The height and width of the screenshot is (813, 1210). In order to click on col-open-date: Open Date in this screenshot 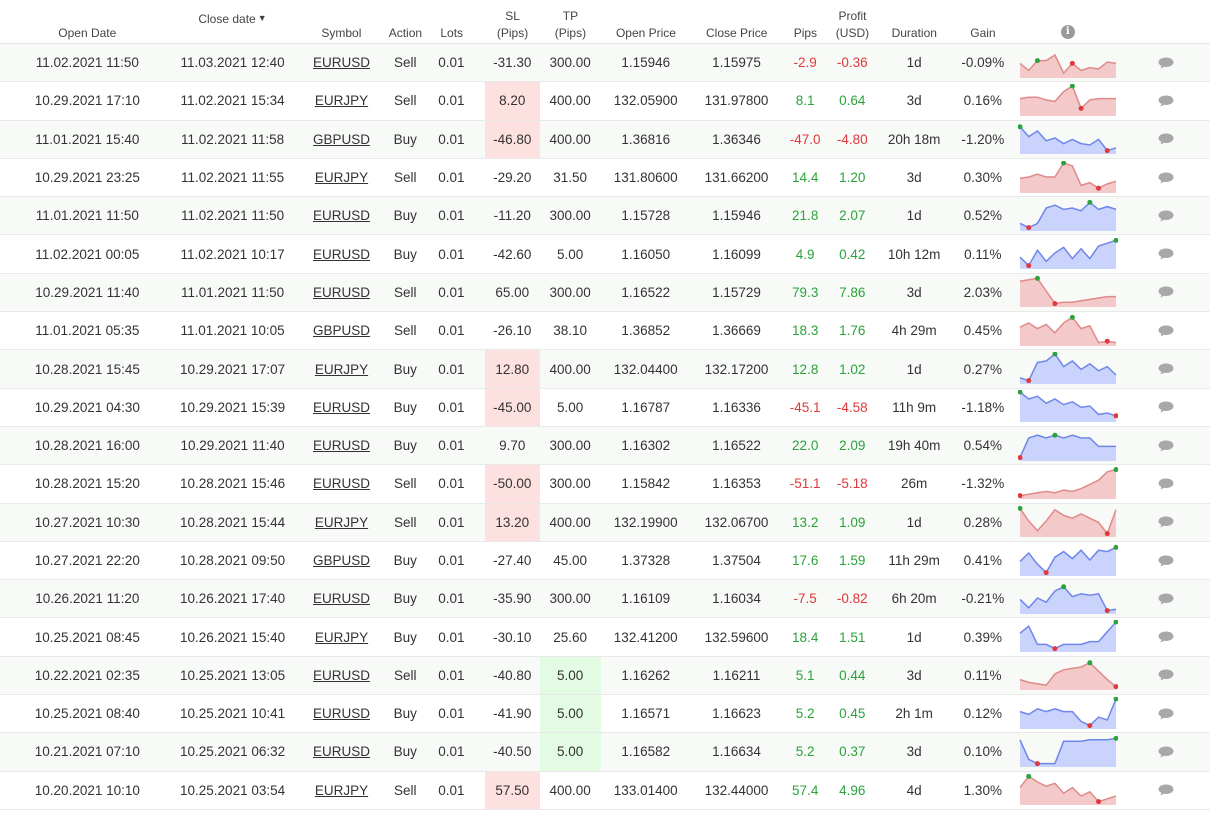, I will do `click(87, 21)`.